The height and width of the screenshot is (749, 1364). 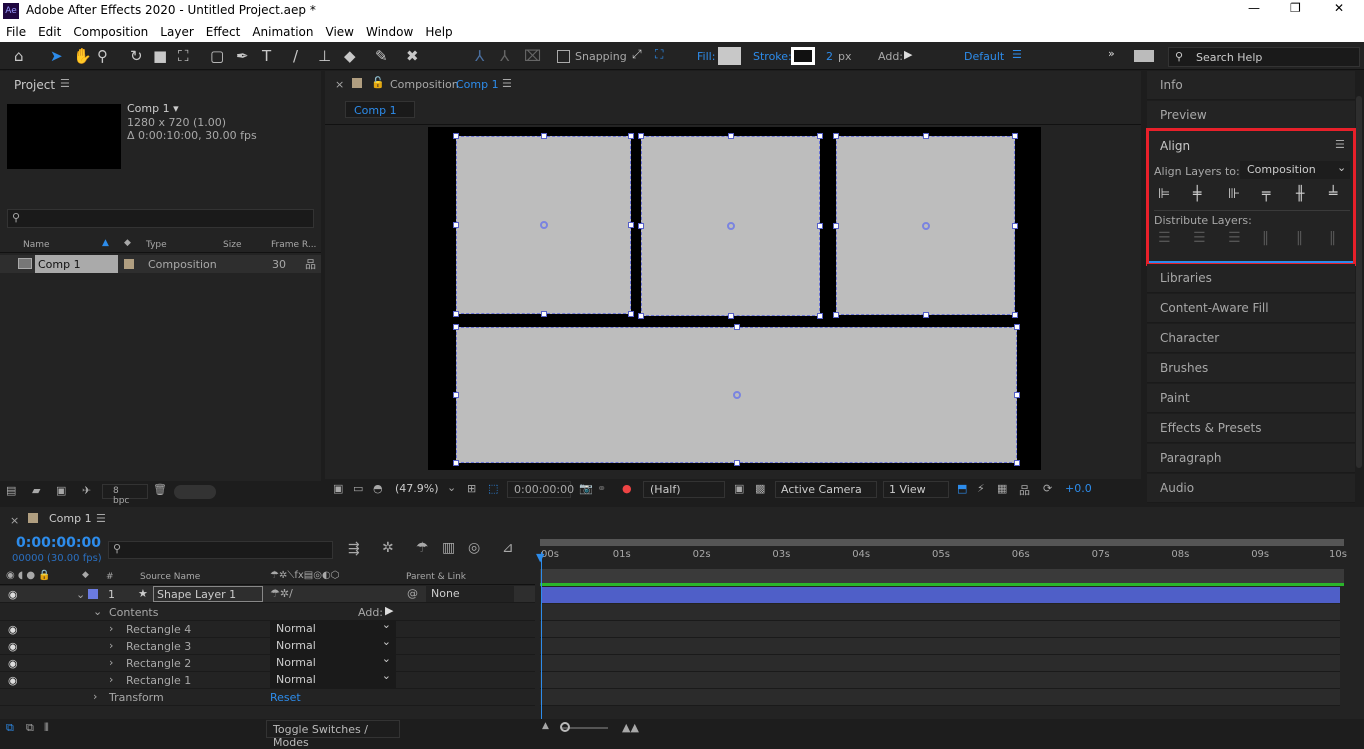 What do you see at coordinates (129, 264) in the screenshot?
I see `label-color-swatch` at bounding box center [129, 264].